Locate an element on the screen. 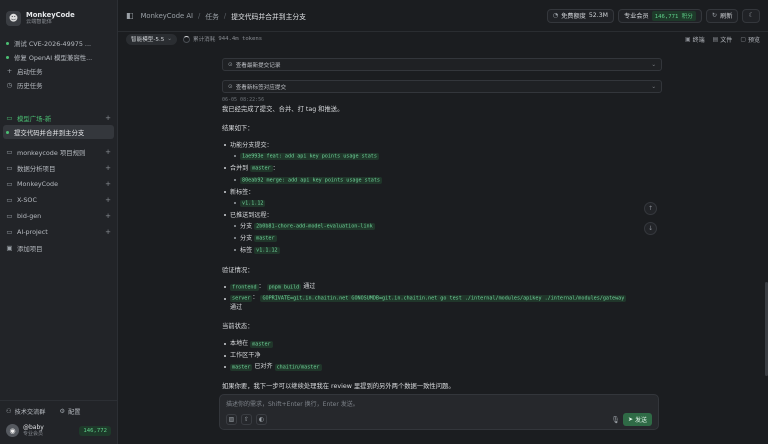 The width and height of the screenshot is (768, 444). collapsible-latest-commits: ⊙ 查看最新提交记录 ⌄ is located at coordinates (442, 64).